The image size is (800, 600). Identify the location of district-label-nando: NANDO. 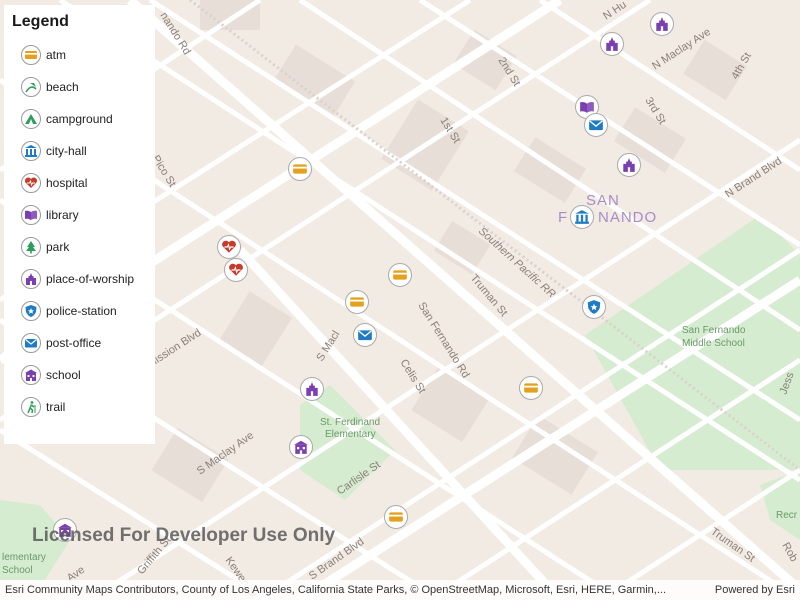
(627, 217).